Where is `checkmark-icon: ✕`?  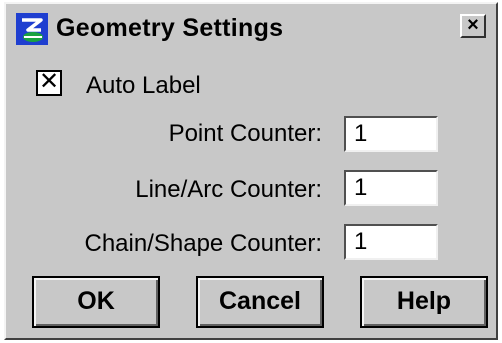
checkmark-icon: ✕ is located at coordinates (49, 81).